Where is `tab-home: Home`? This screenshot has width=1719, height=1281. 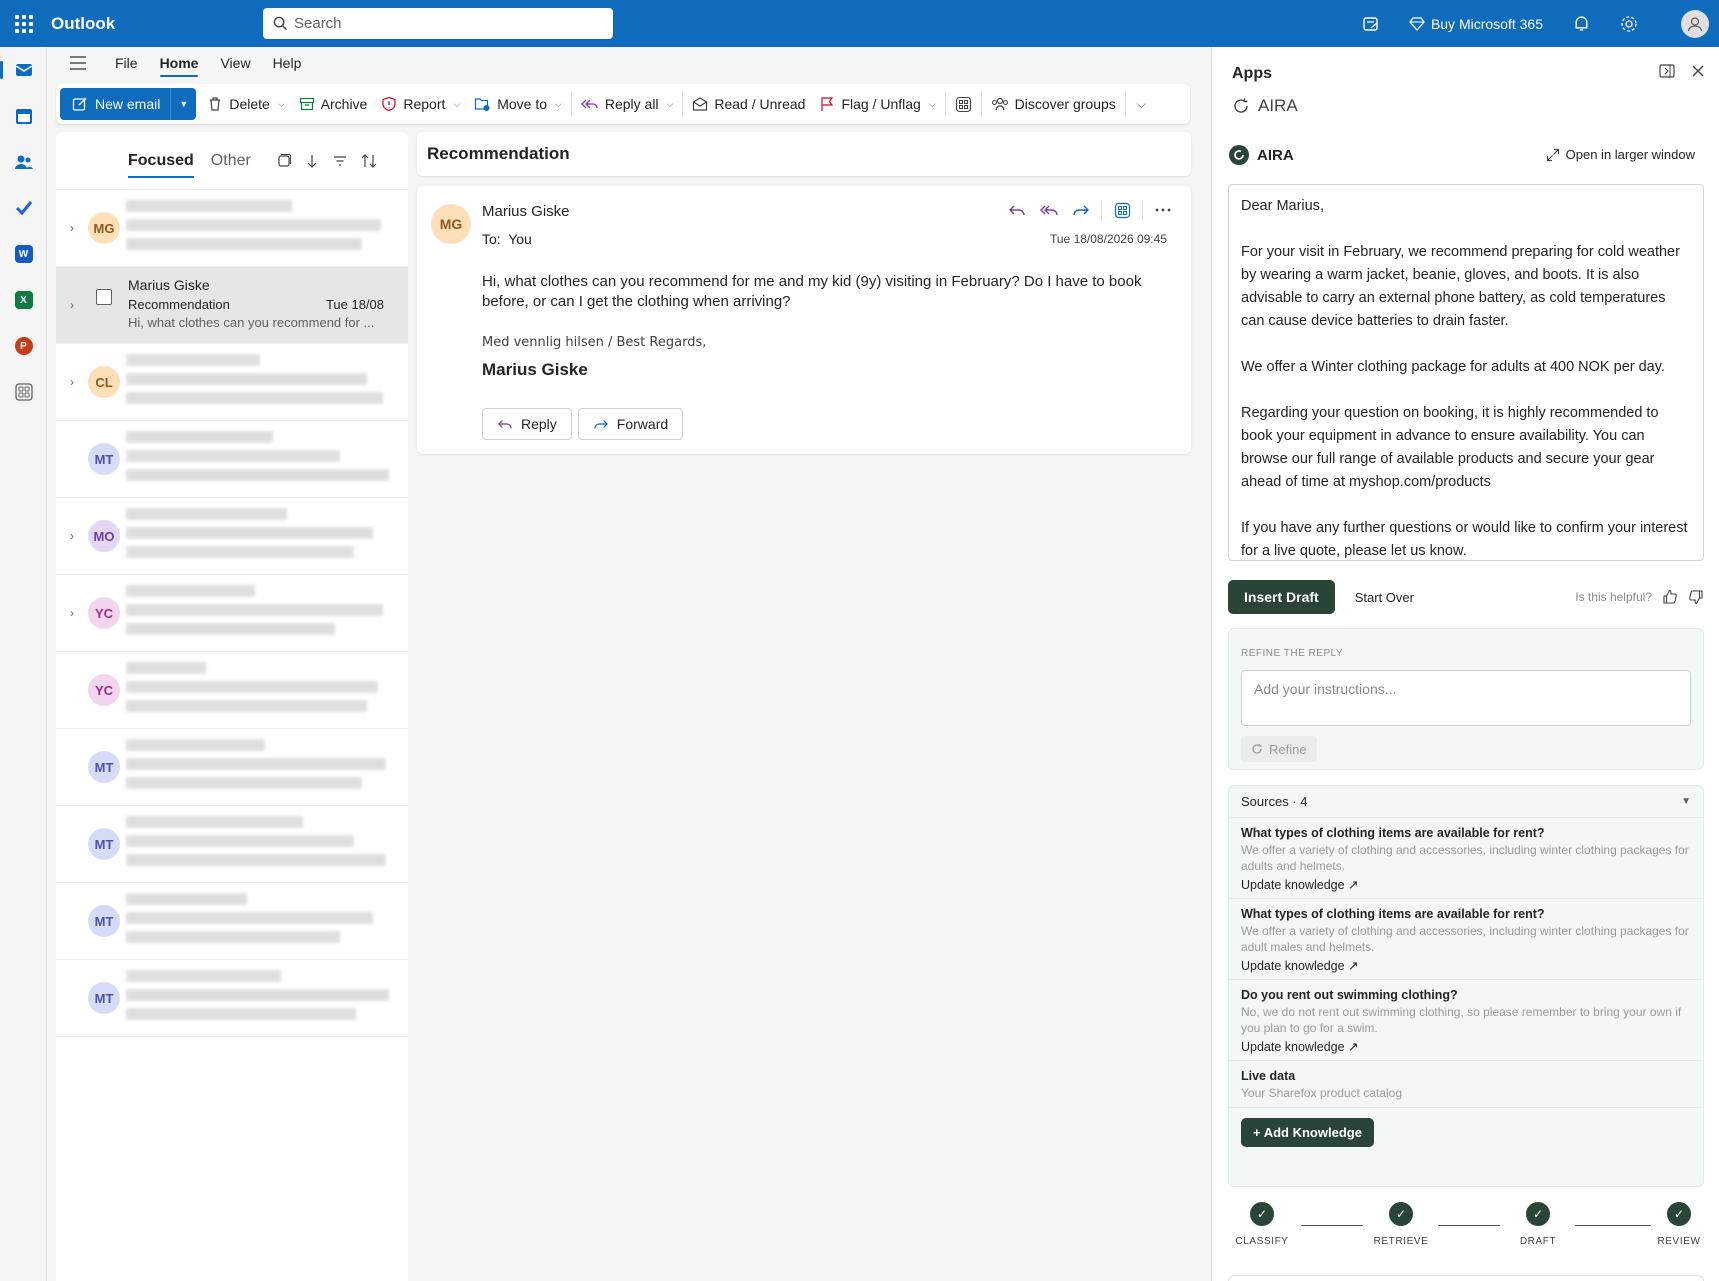
tab-home: Home is located at coordinates (179, 63).